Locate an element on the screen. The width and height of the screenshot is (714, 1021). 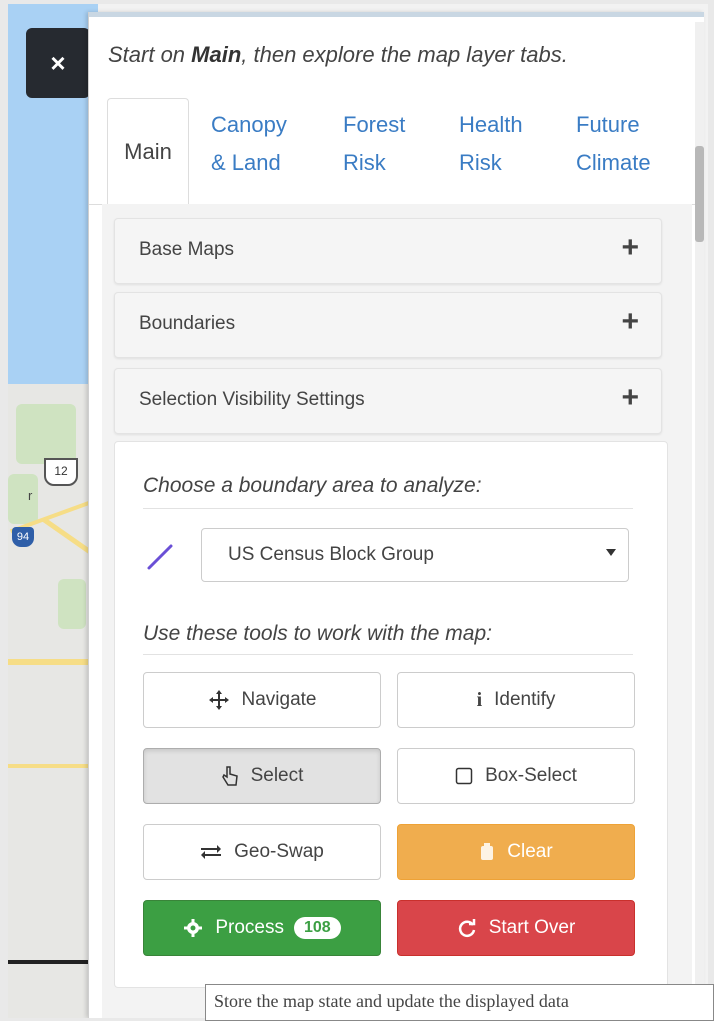
highway-shield: 12 is located at coordinates (61, 472).